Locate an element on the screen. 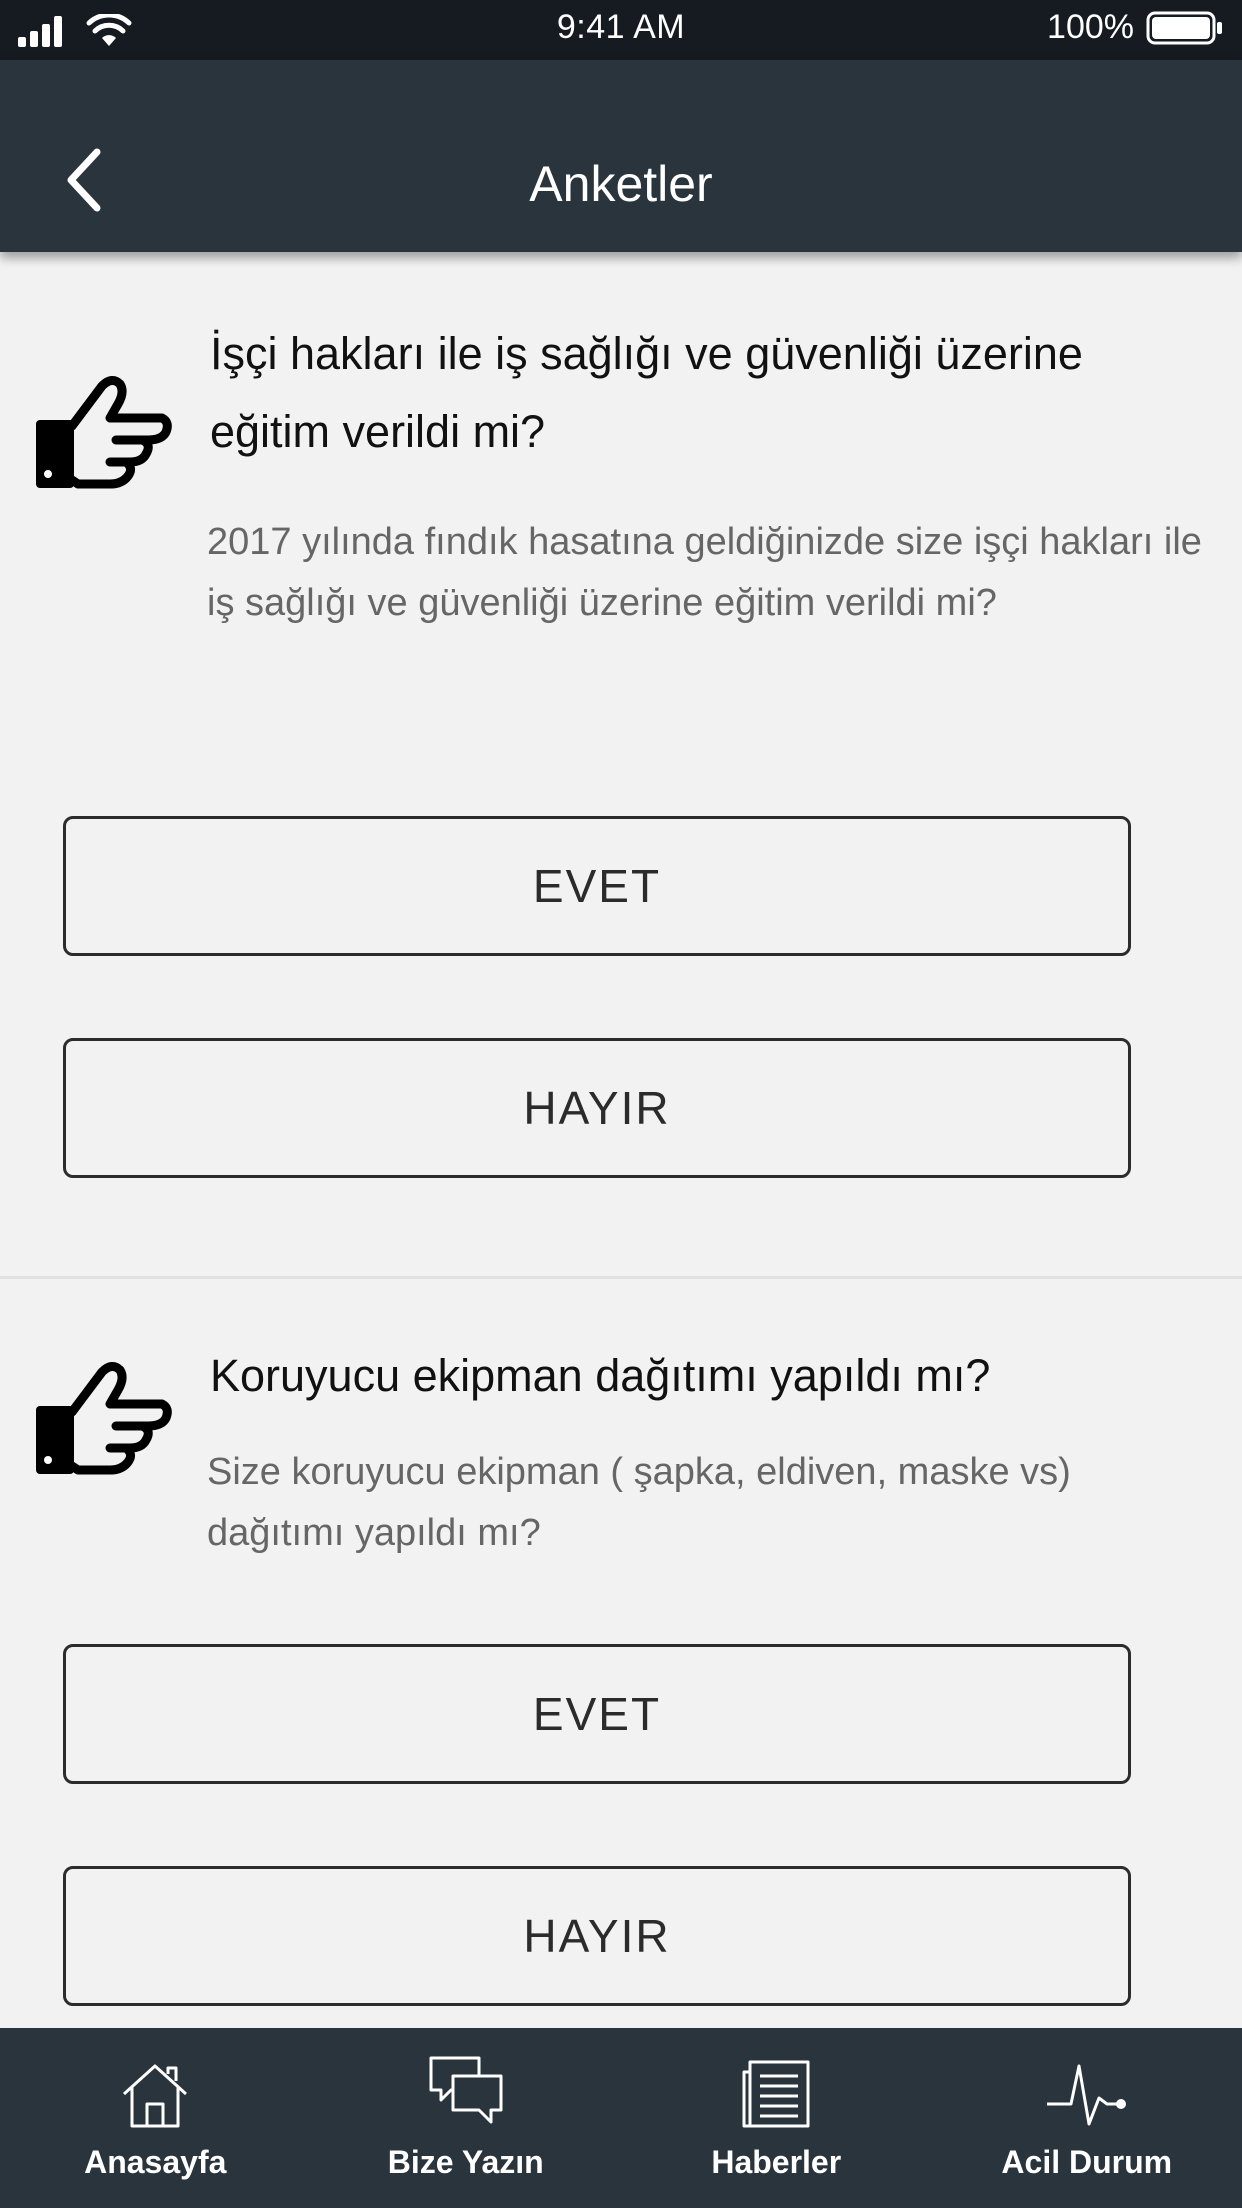  nav-bar: Anketler is located at coordinates (621, 156).